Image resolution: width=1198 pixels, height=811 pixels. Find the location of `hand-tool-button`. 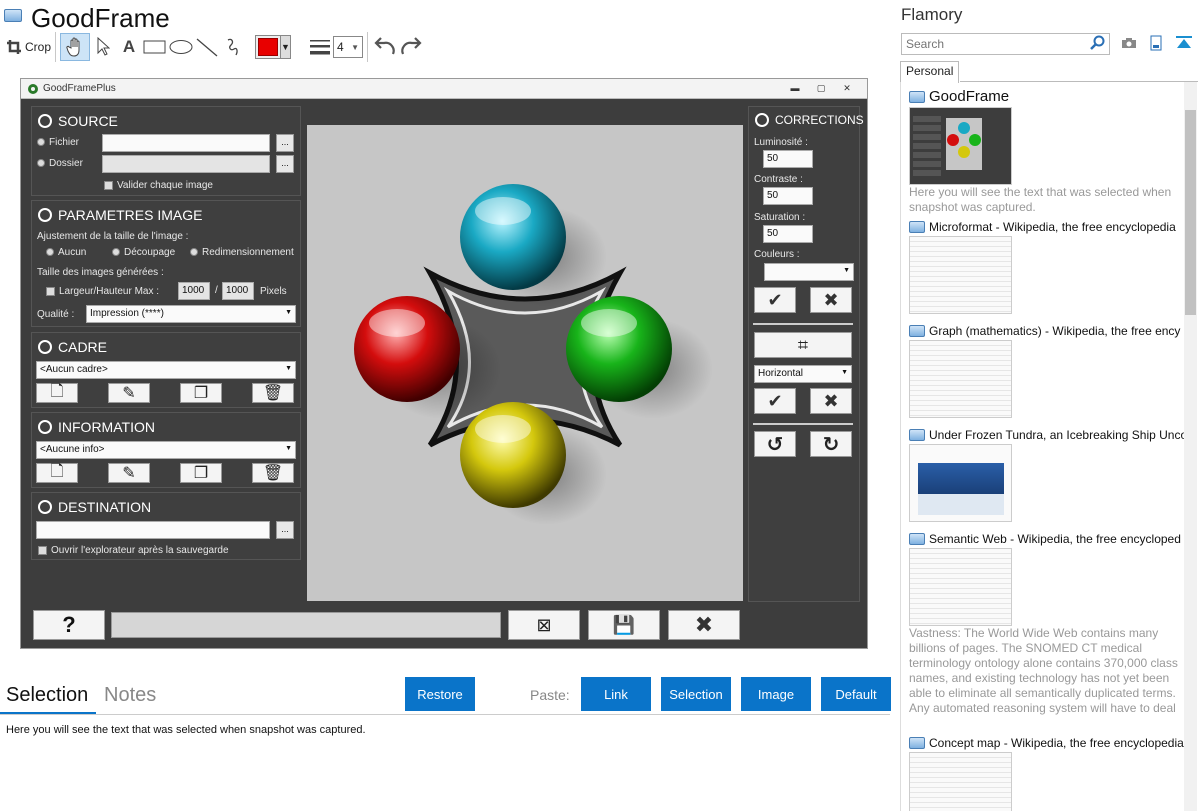

hand-tool-button is located at coordinates (75, 47).